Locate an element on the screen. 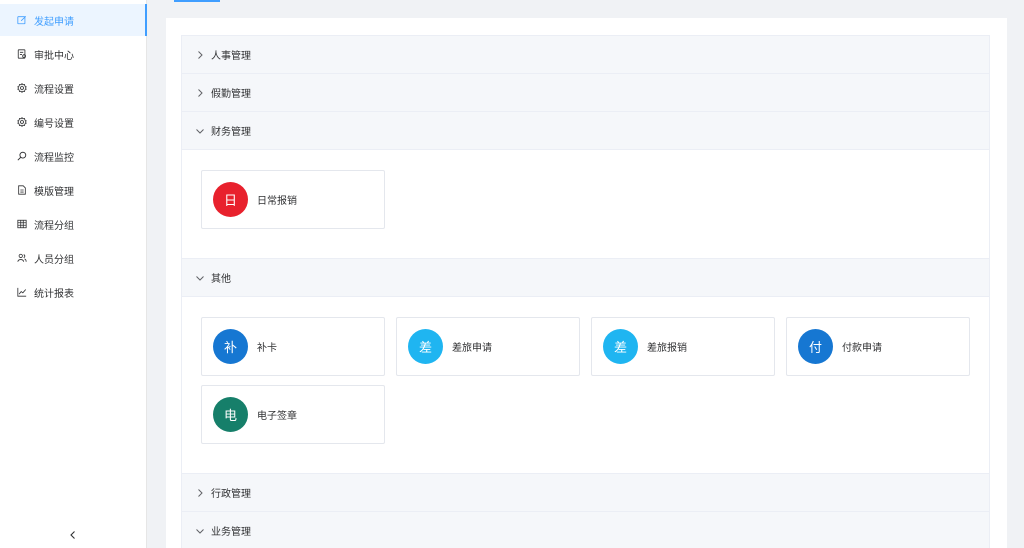 The height and width of the screenshot is (548, 1024). sidebar-item-process-group: 流程分组 is located at coordinates (73, 224).